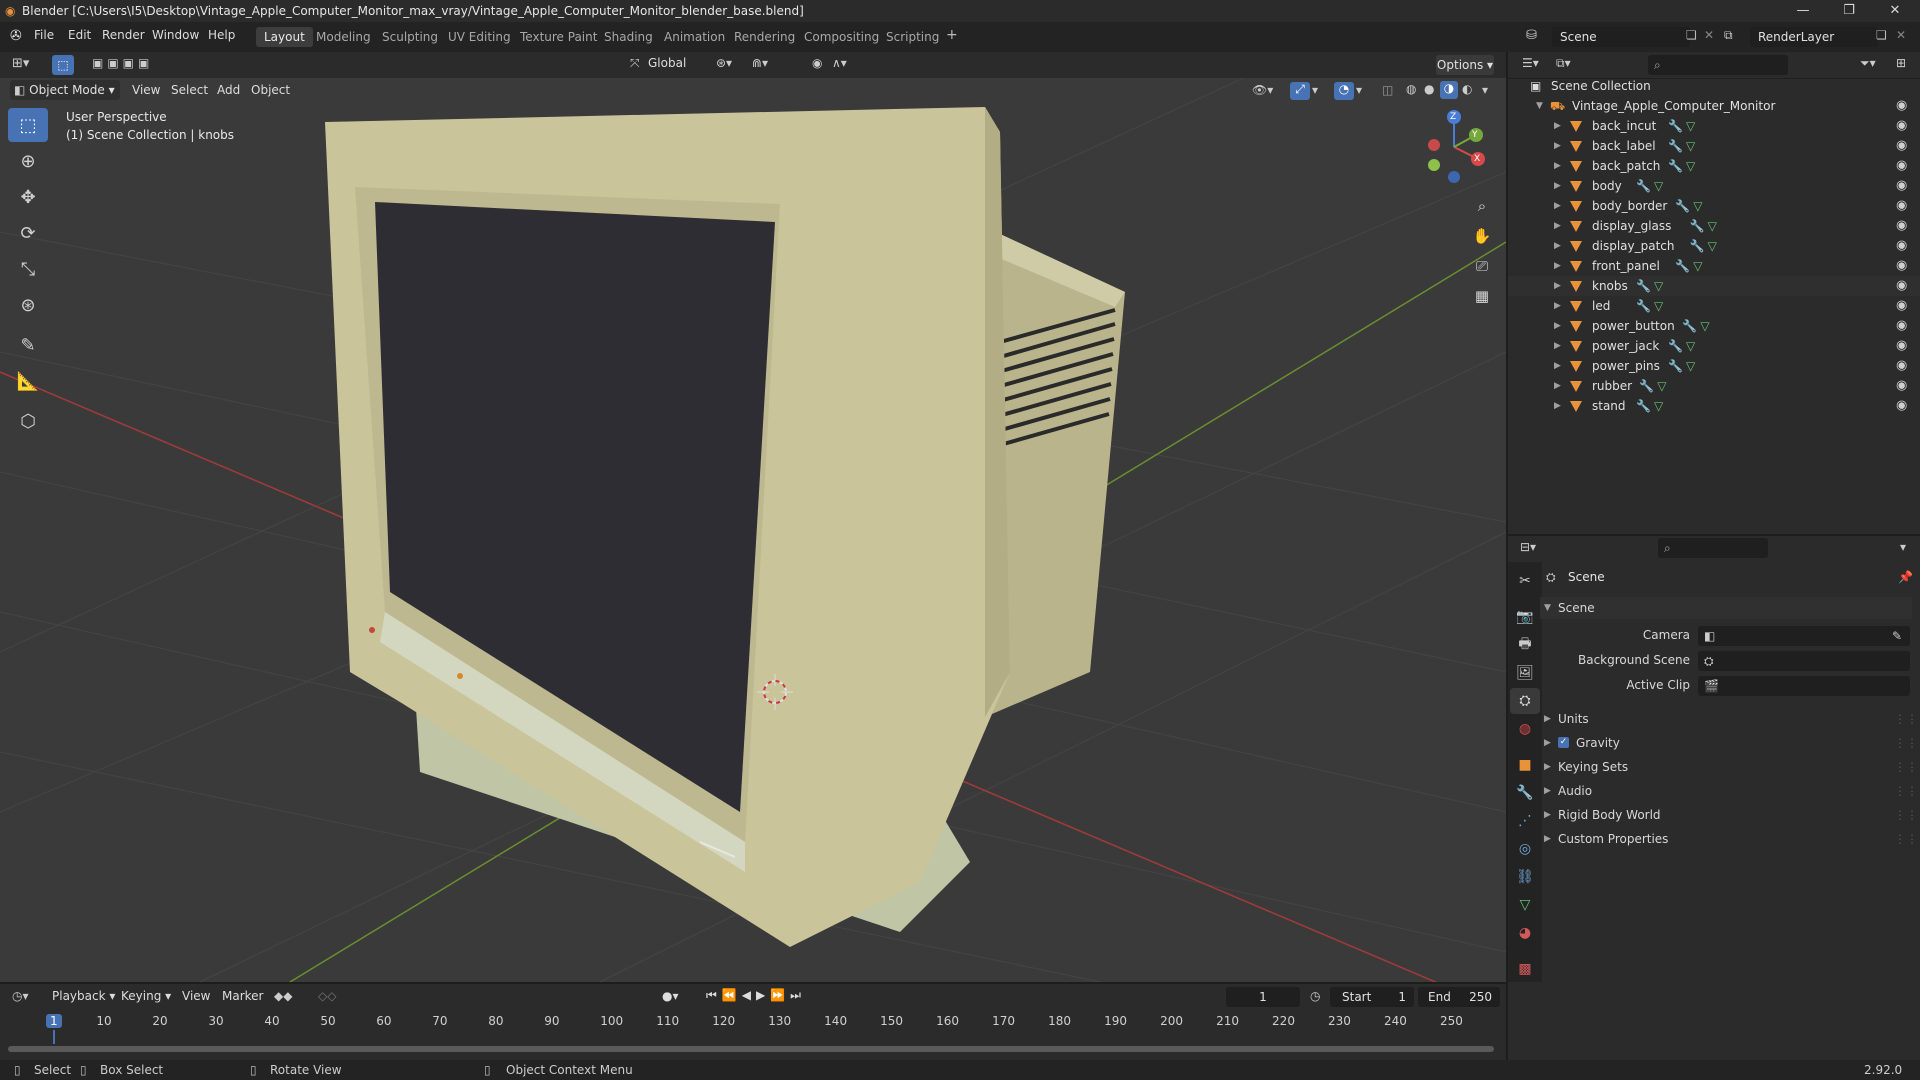 The width and height of the screenshot is (1920, 1080). I want to click on tab-modifier-wrench-icon: 🔧, so click(1525, 793).